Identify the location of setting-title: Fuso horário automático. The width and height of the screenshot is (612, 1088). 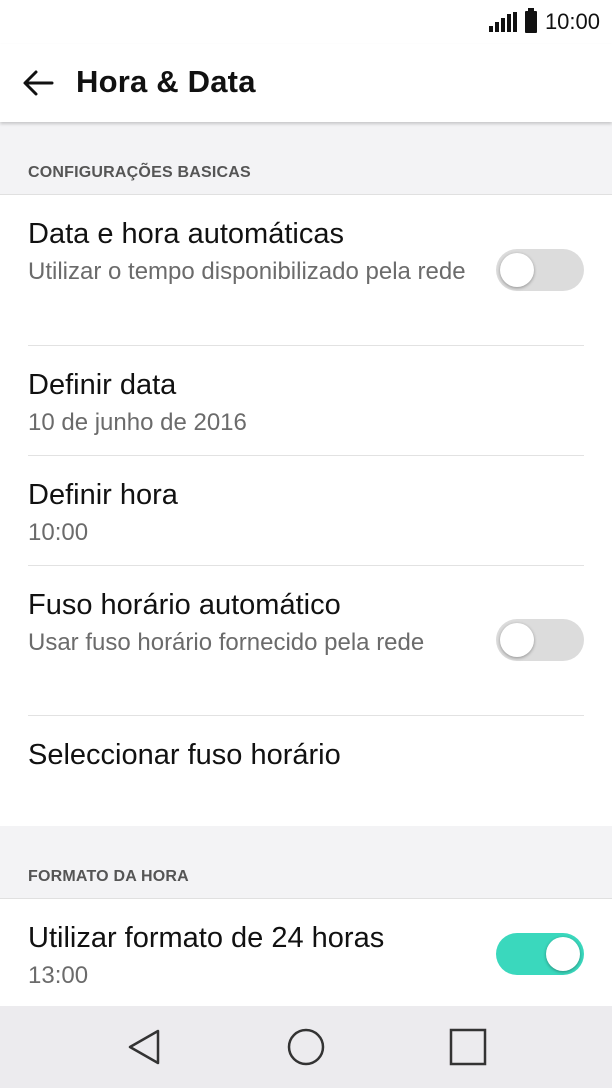
(184, 605).